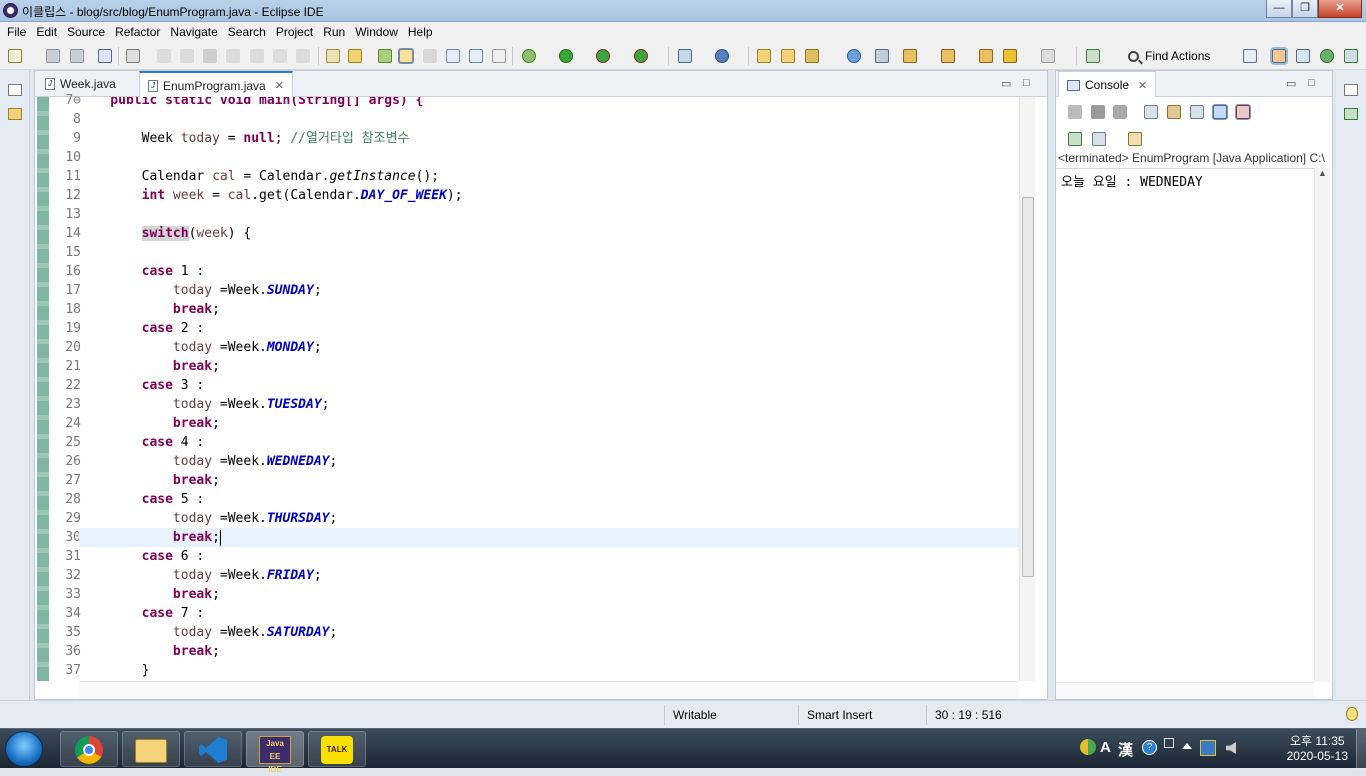  Describe the element at coordinates (476, 56) in the screenshot. I see `show-whitespace-icon` at that location.